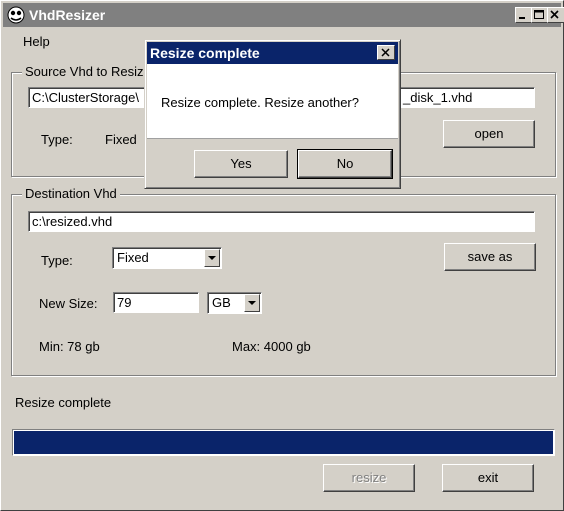 The image size is (564, 511). Describe the element at coordinates (234, 303) in the screenshot. I see `size-unit-select: GB` at that location.